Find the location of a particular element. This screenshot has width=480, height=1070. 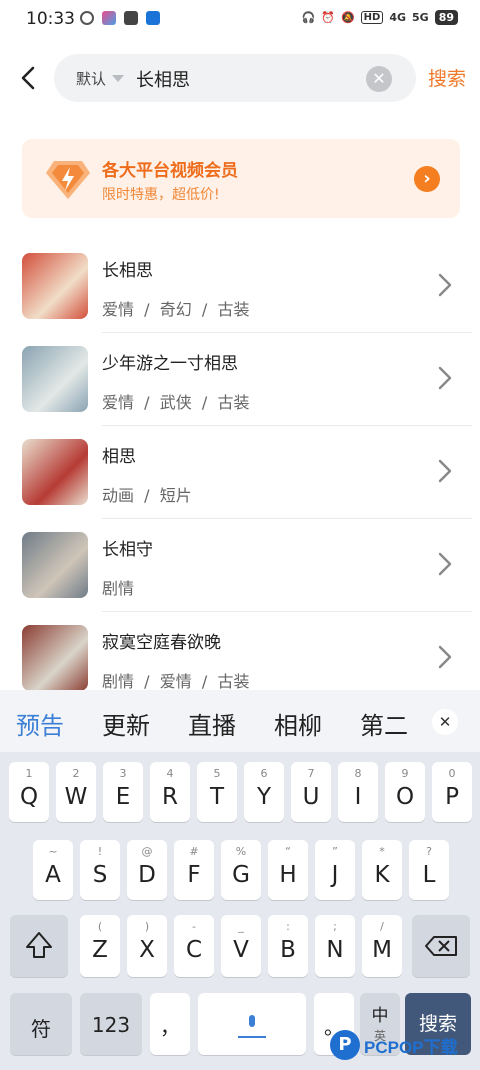

key-v: _ V is located at coordinates (241, 946).